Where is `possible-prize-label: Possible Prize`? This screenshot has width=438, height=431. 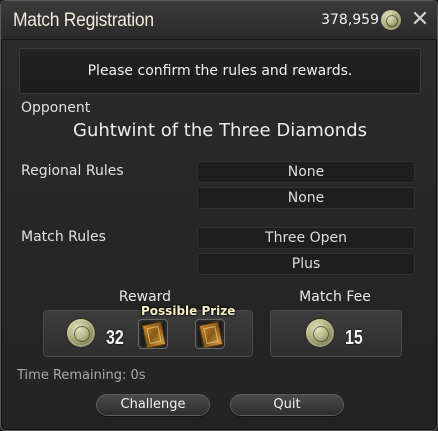
possible-prize-label: Possible Prize is located at coordinates (188, 311).